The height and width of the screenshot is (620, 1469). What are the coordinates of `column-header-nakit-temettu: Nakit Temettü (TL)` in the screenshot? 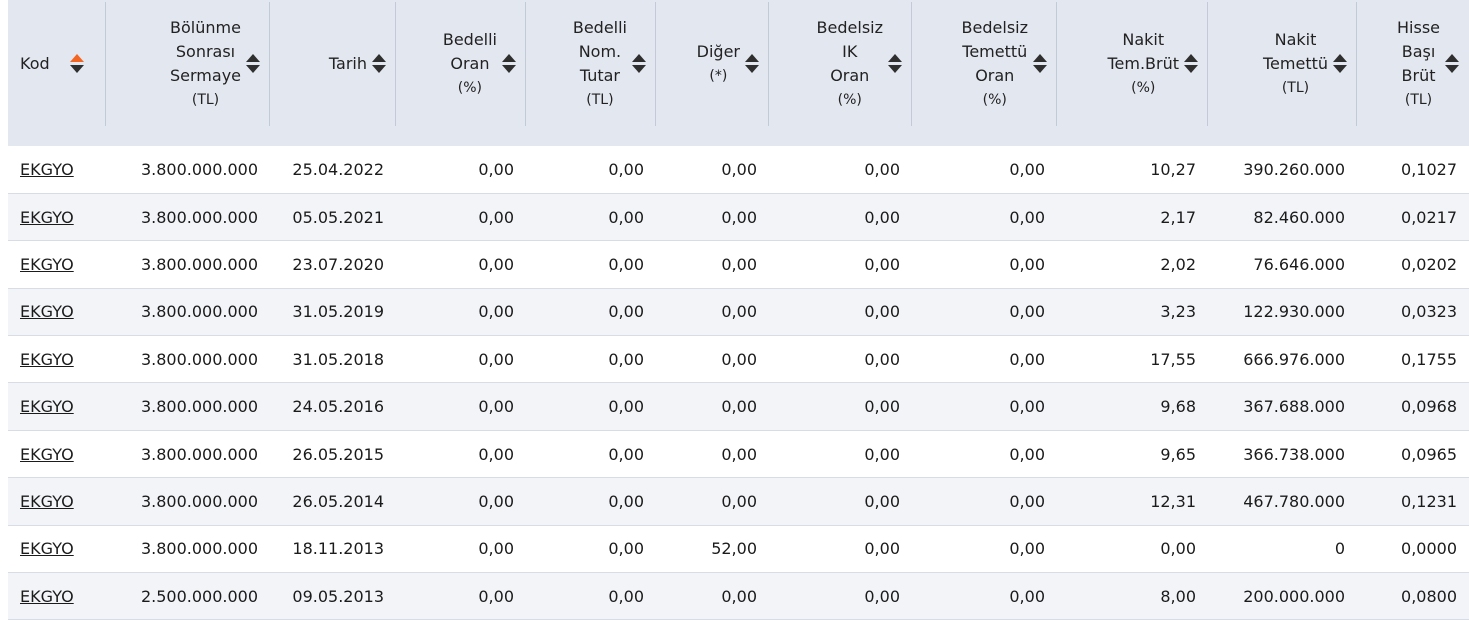 It's located at (1282, 64).